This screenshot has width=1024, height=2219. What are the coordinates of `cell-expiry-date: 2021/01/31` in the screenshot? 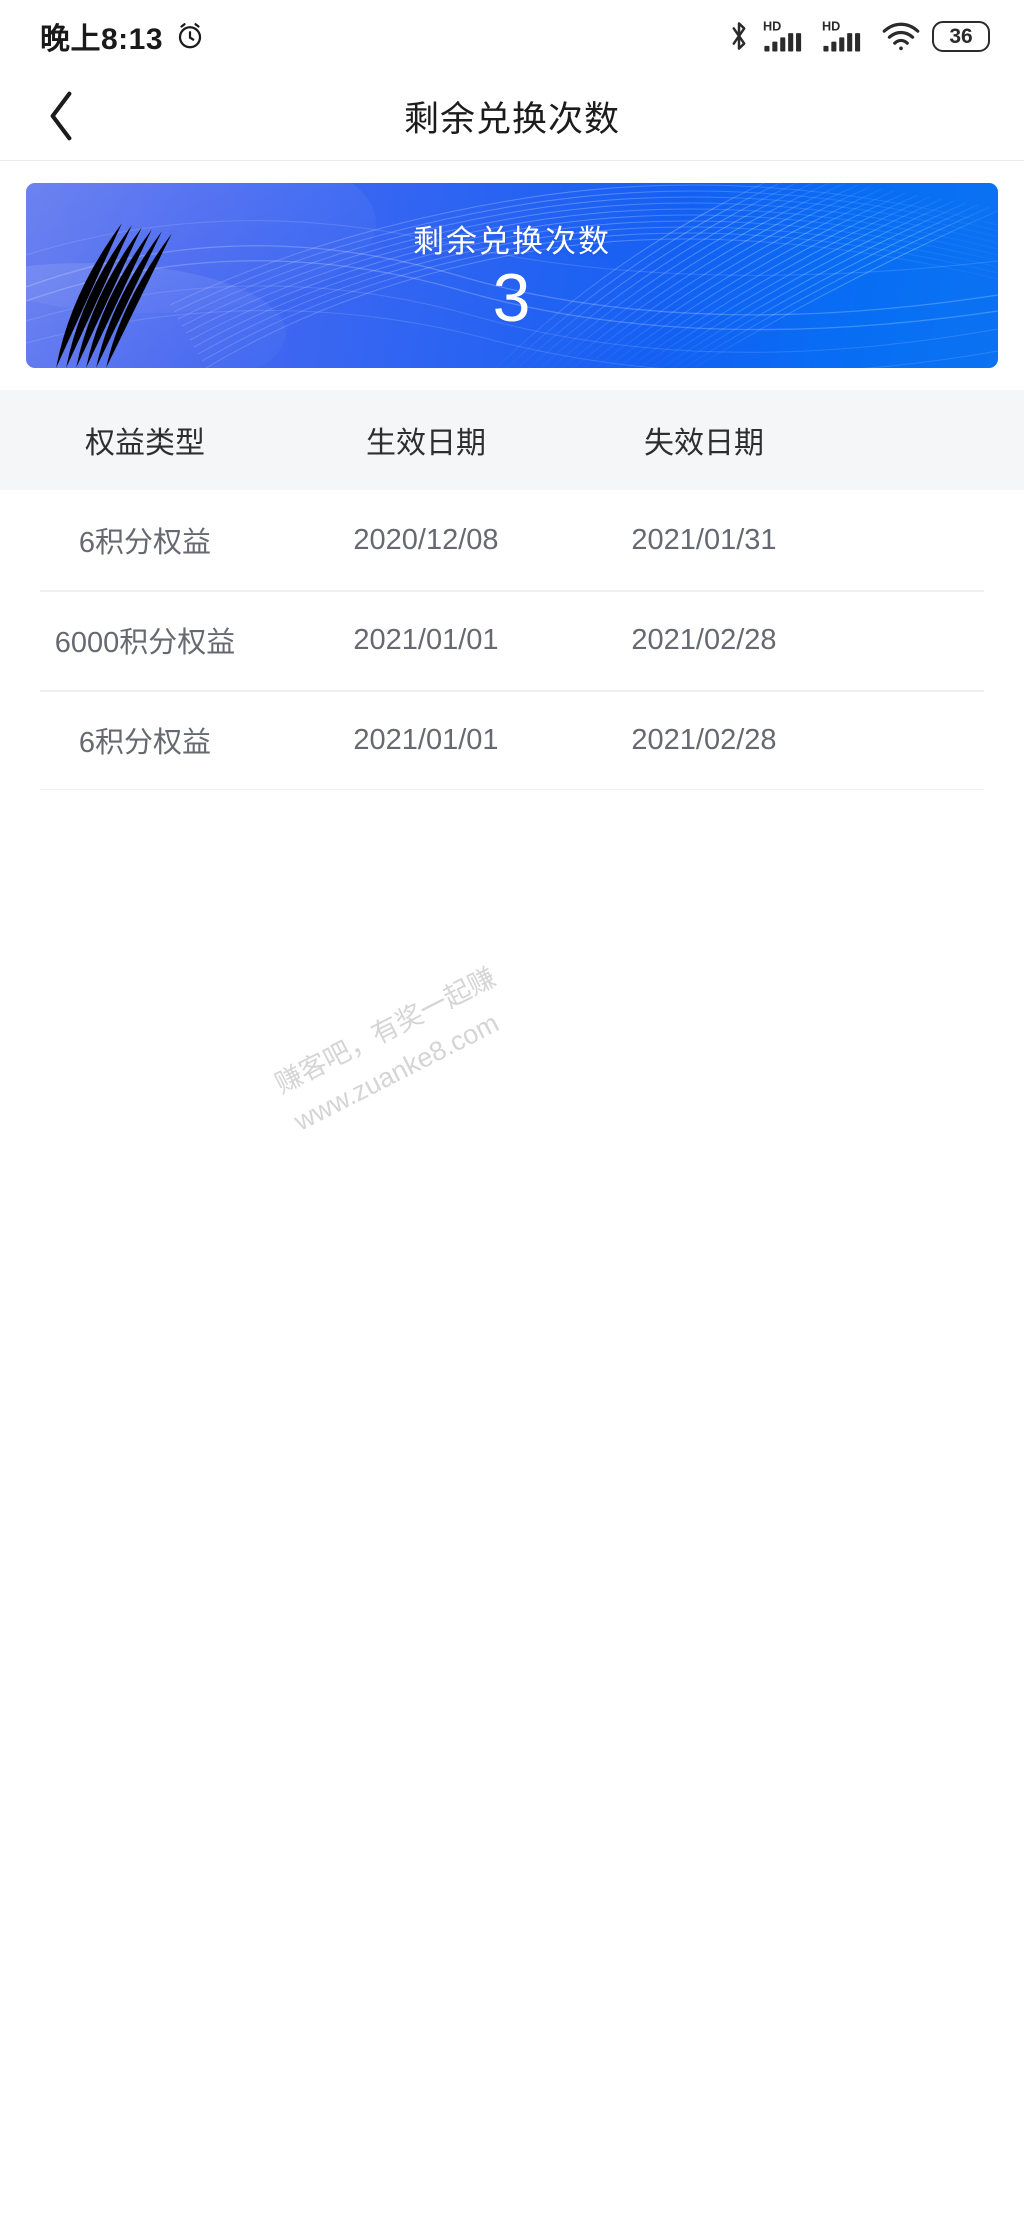 It's located at (704, 539).